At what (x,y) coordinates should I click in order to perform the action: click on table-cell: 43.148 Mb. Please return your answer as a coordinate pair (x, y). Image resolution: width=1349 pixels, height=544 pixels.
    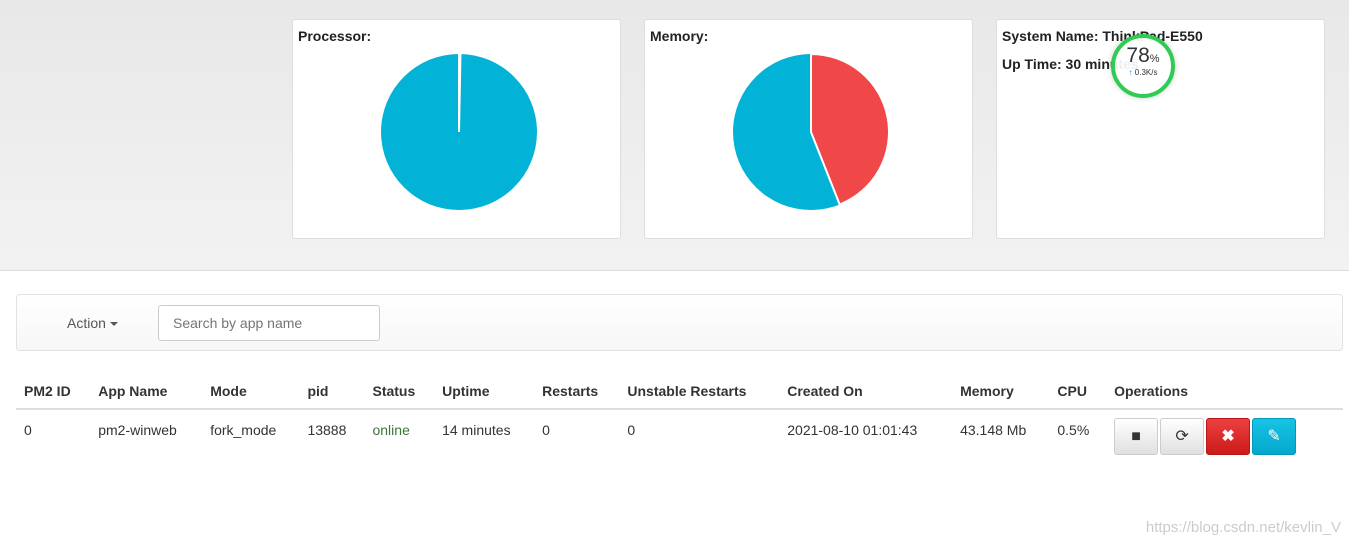
    Looking at the image, I should click on (993, 430).